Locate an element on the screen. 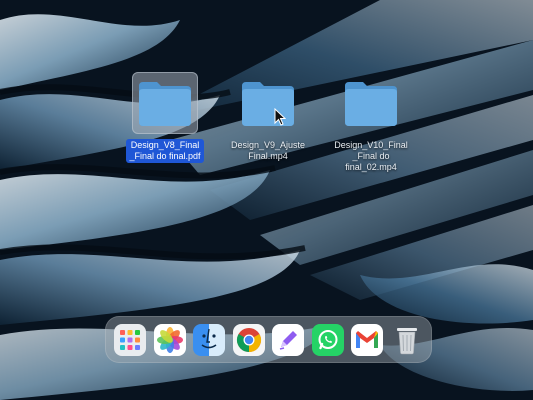 This screenshot has width=533, height=400. whatsapp-icon is located at coordinates (328, 339).